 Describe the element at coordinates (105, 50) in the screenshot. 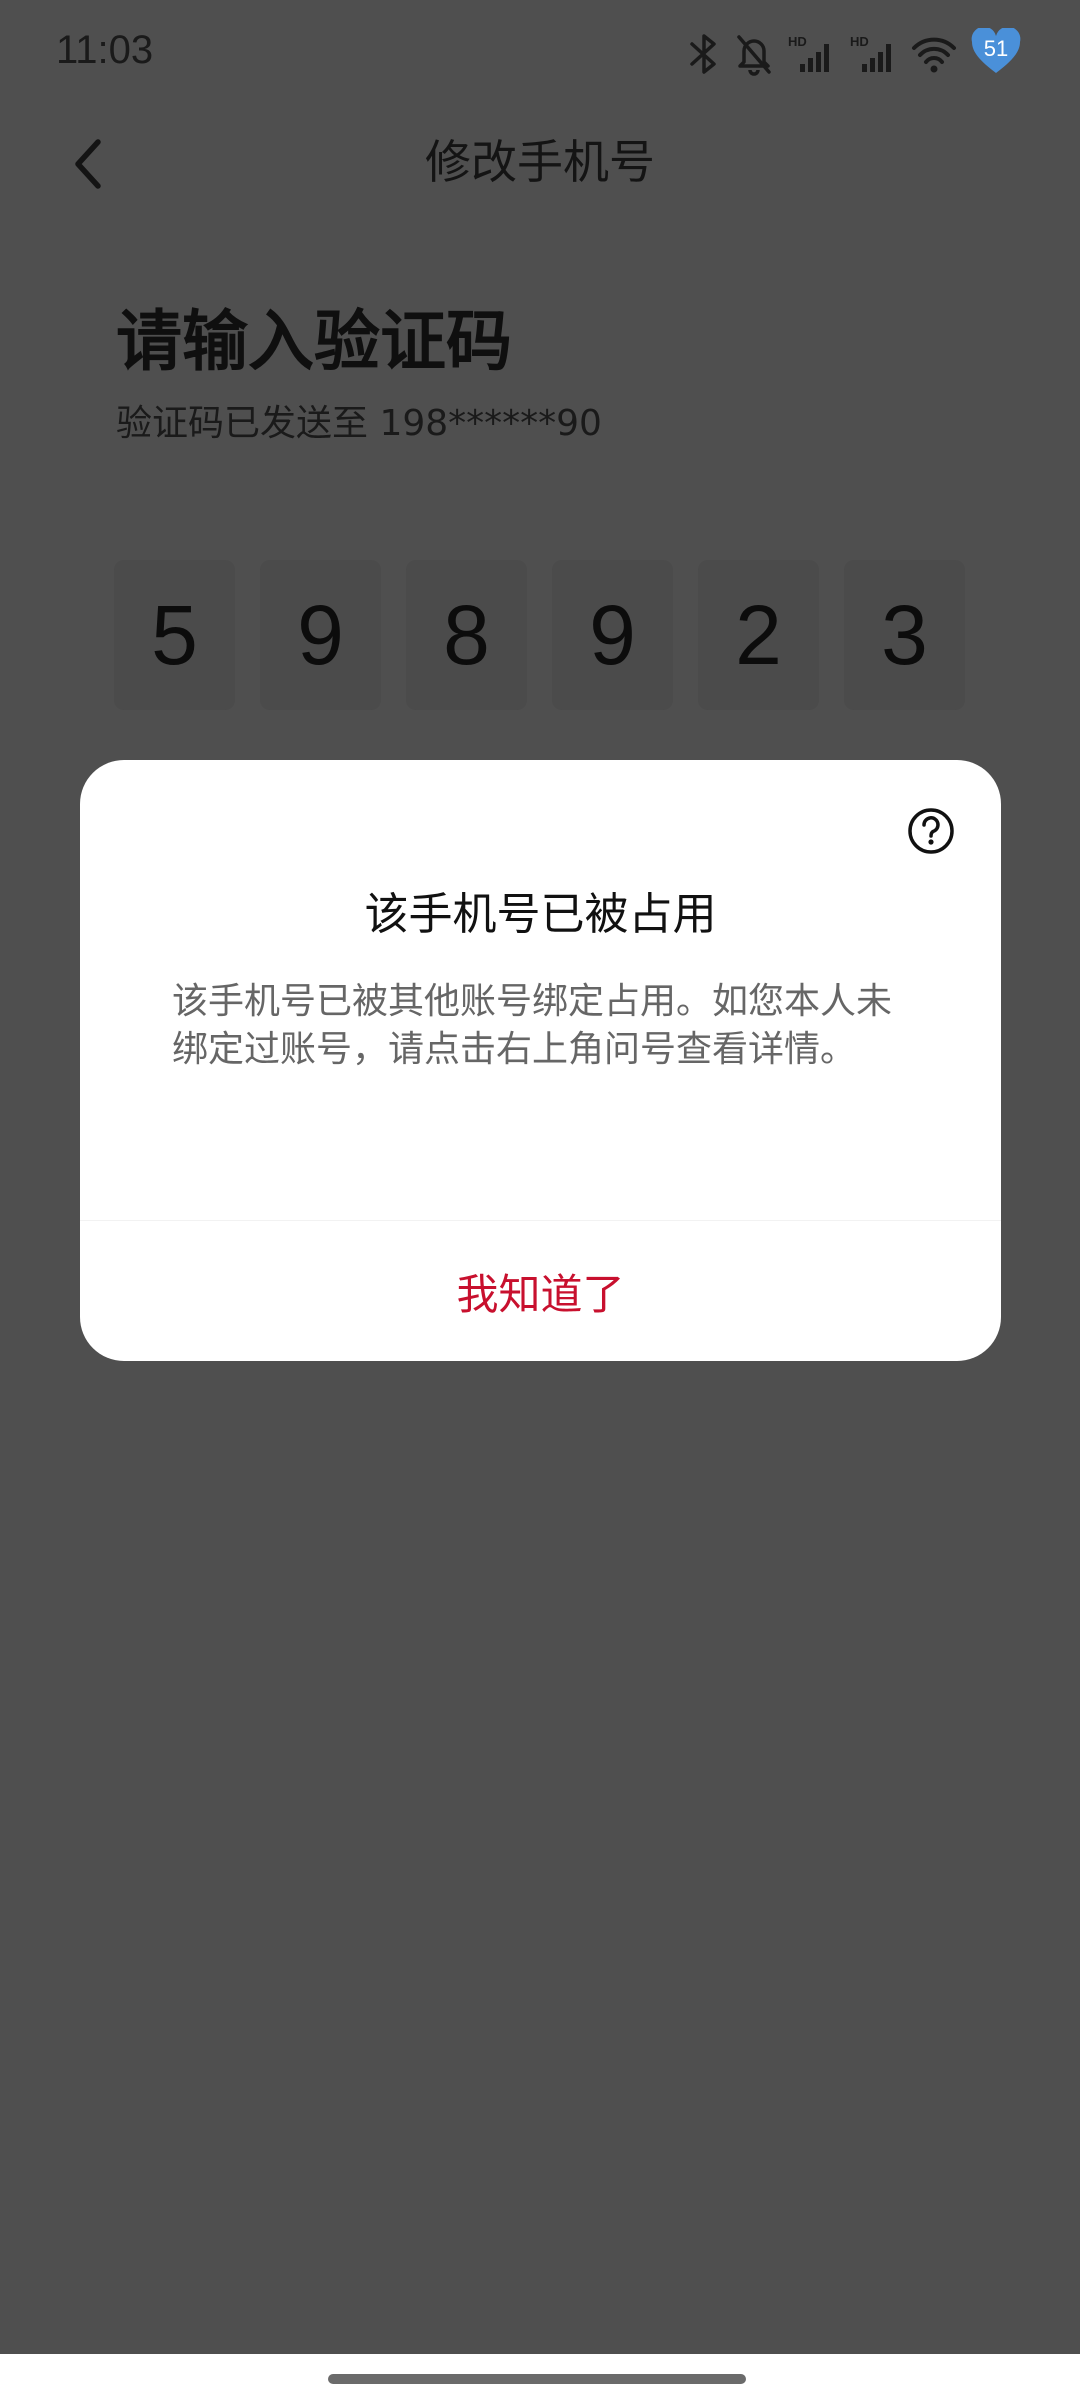

I see `status-time: 11:03` at that location.